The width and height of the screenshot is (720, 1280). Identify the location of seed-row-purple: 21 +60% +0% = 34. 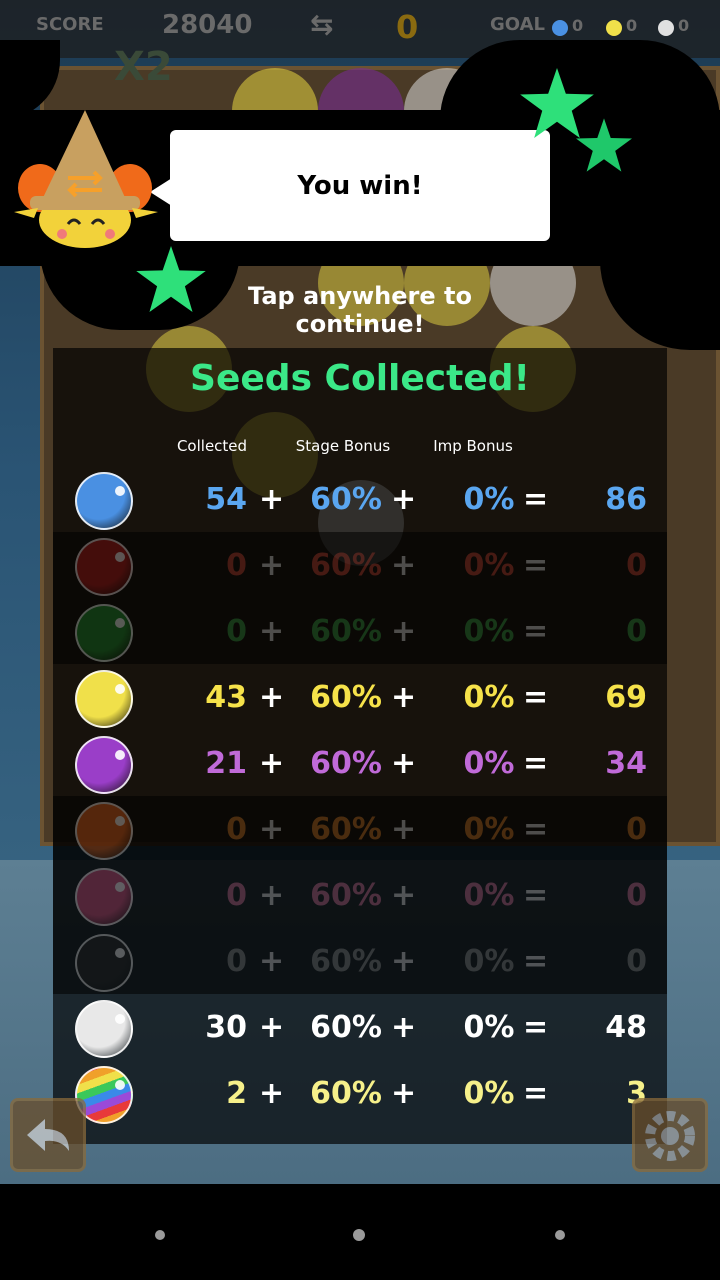
(360, 765).